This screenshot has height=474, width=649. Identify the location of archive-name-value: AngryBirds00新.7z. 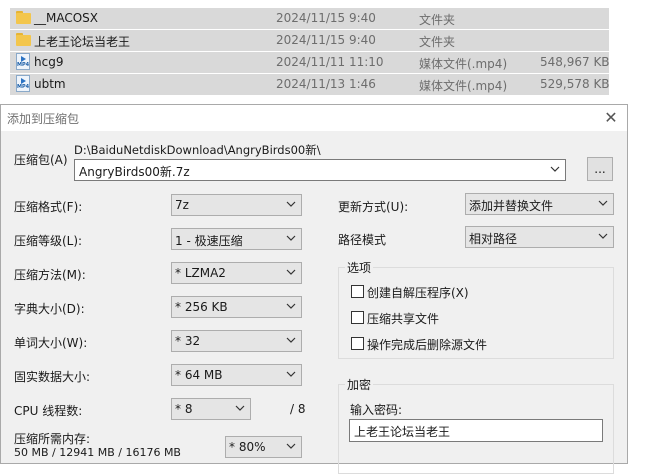
(134, 172).